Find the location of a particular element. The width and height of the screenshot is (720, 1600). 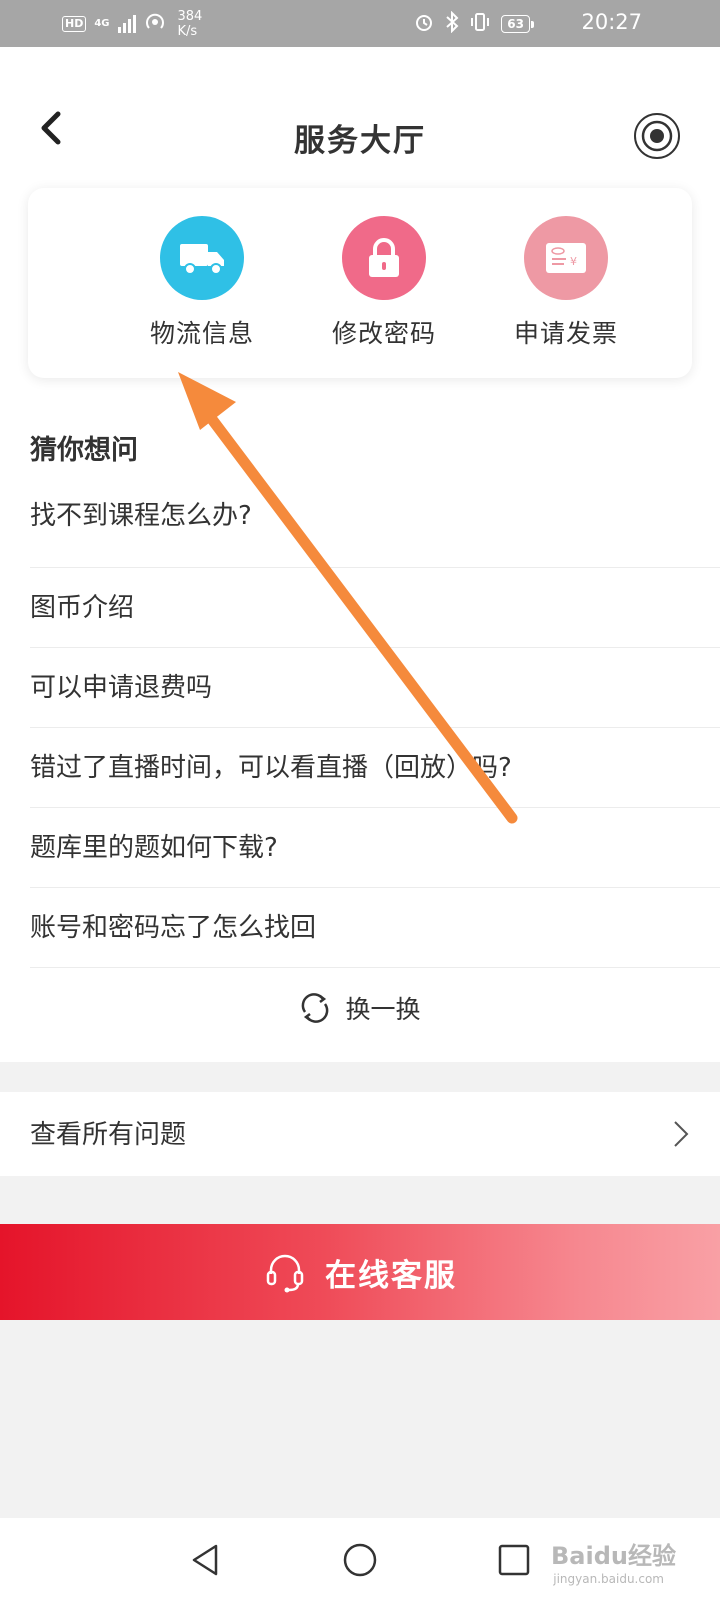

service-invoice: ¥ 申请发票 is located at coordinates (566, 283).